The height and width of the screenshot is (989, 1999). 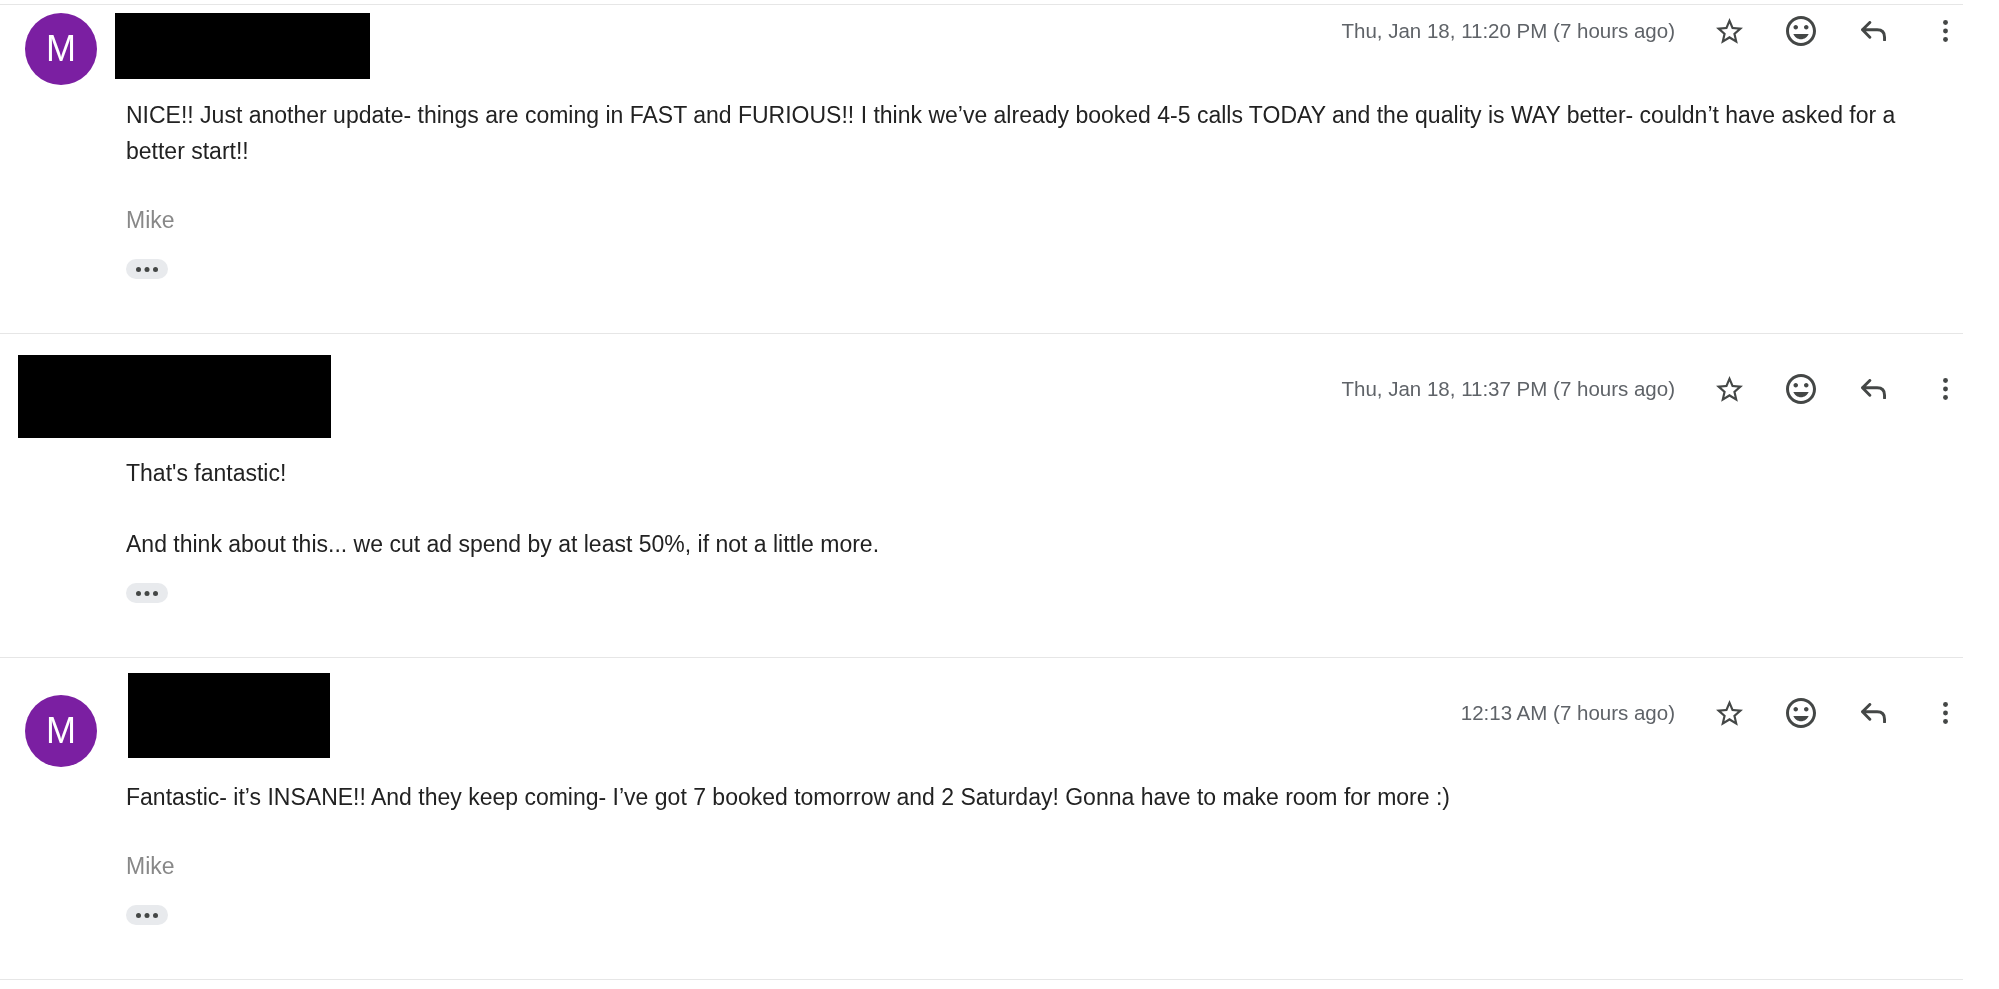 What do you see at coordinates (503, 544) in the screenshot?
I see `message-text: And think about this... we cut ad spend by at least 50%, if not a little more.` at bounding box center [503, 544].